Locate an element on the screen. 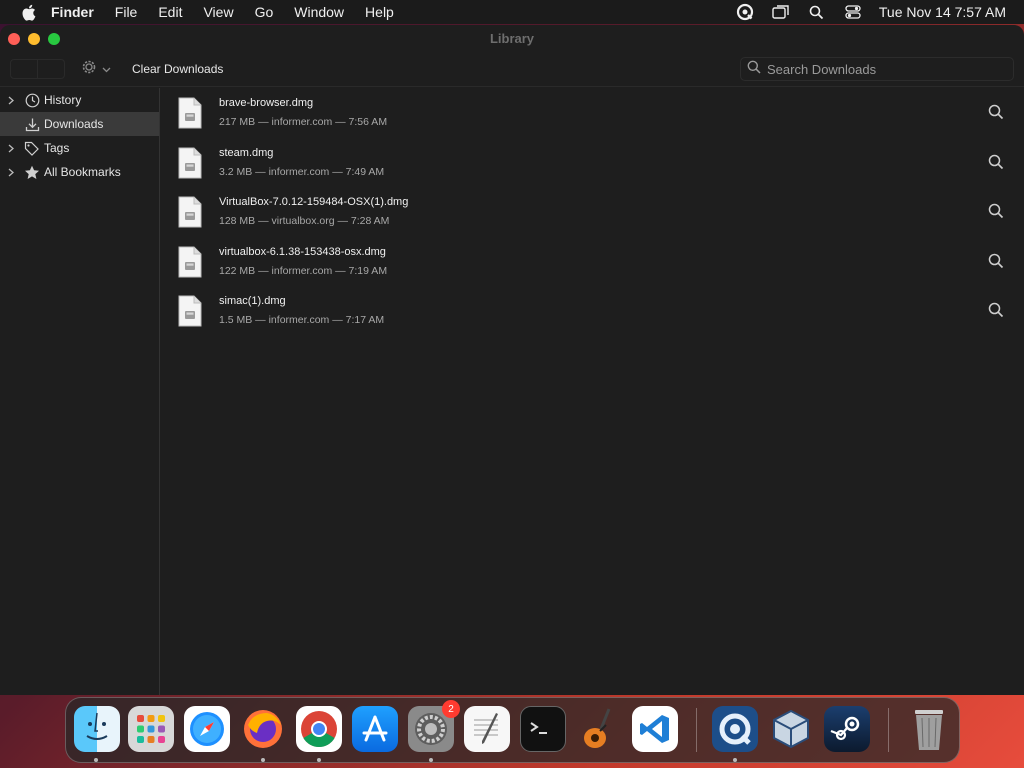  download-file-meta: 217 MB — informer.com — 7:56 AM is located at coordinates (303, 122).